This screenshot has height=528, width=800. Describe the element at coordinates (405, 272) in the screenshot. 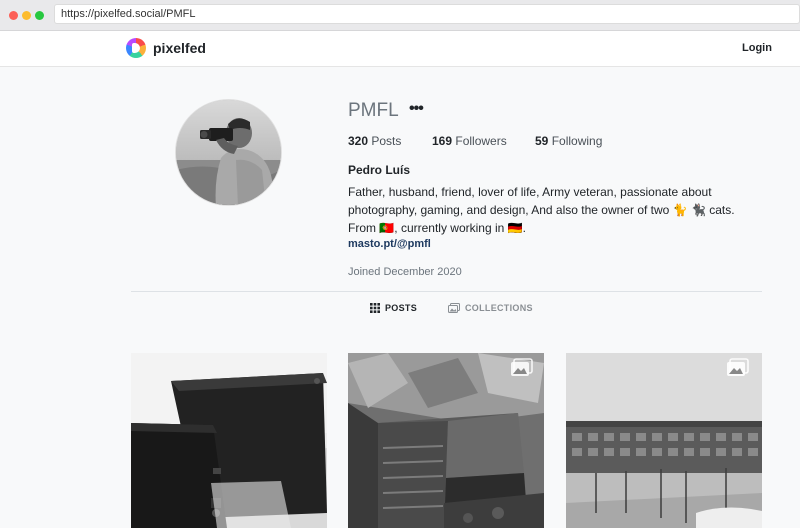

I see `joined-date: Joined December 2020` at that location.